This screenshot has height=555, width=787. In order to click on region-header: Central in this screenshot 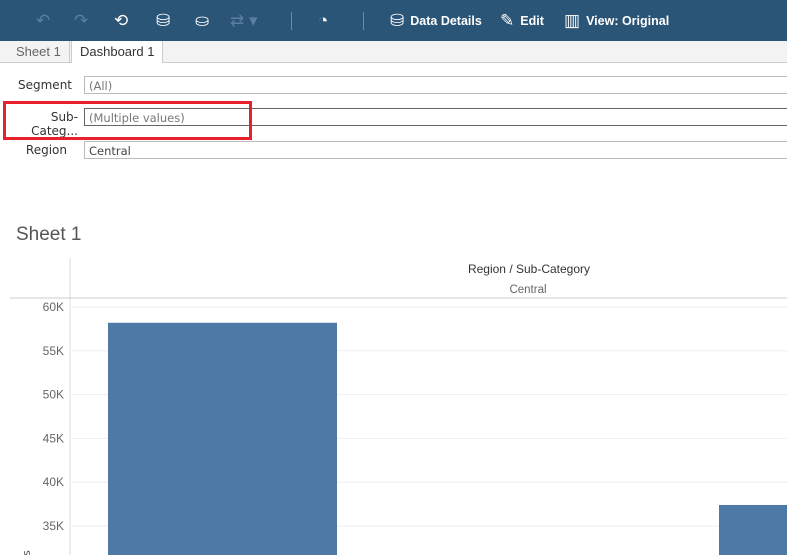, I will do `click(527, 290)`.